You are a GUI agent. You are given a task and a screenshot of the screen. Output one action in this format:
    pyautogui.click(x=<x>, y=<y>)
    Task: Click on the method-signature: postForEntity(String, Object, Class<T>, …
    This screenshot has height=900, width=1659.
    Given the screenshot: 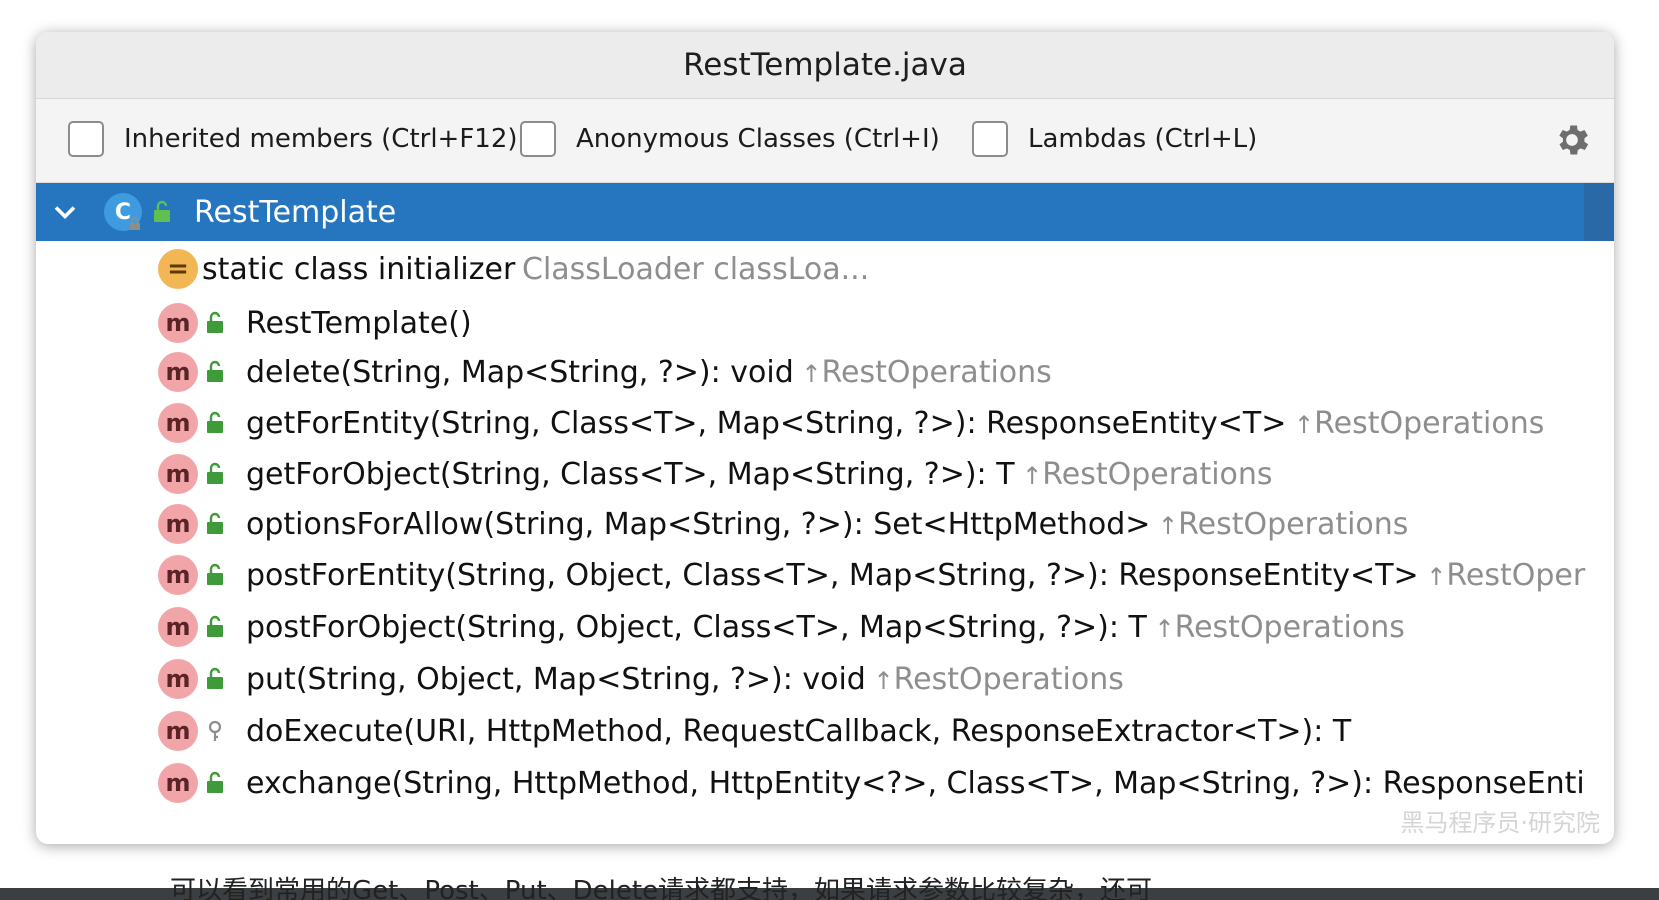 What is the action you would take?
    pyautogui.click(x=915, y=575)
    